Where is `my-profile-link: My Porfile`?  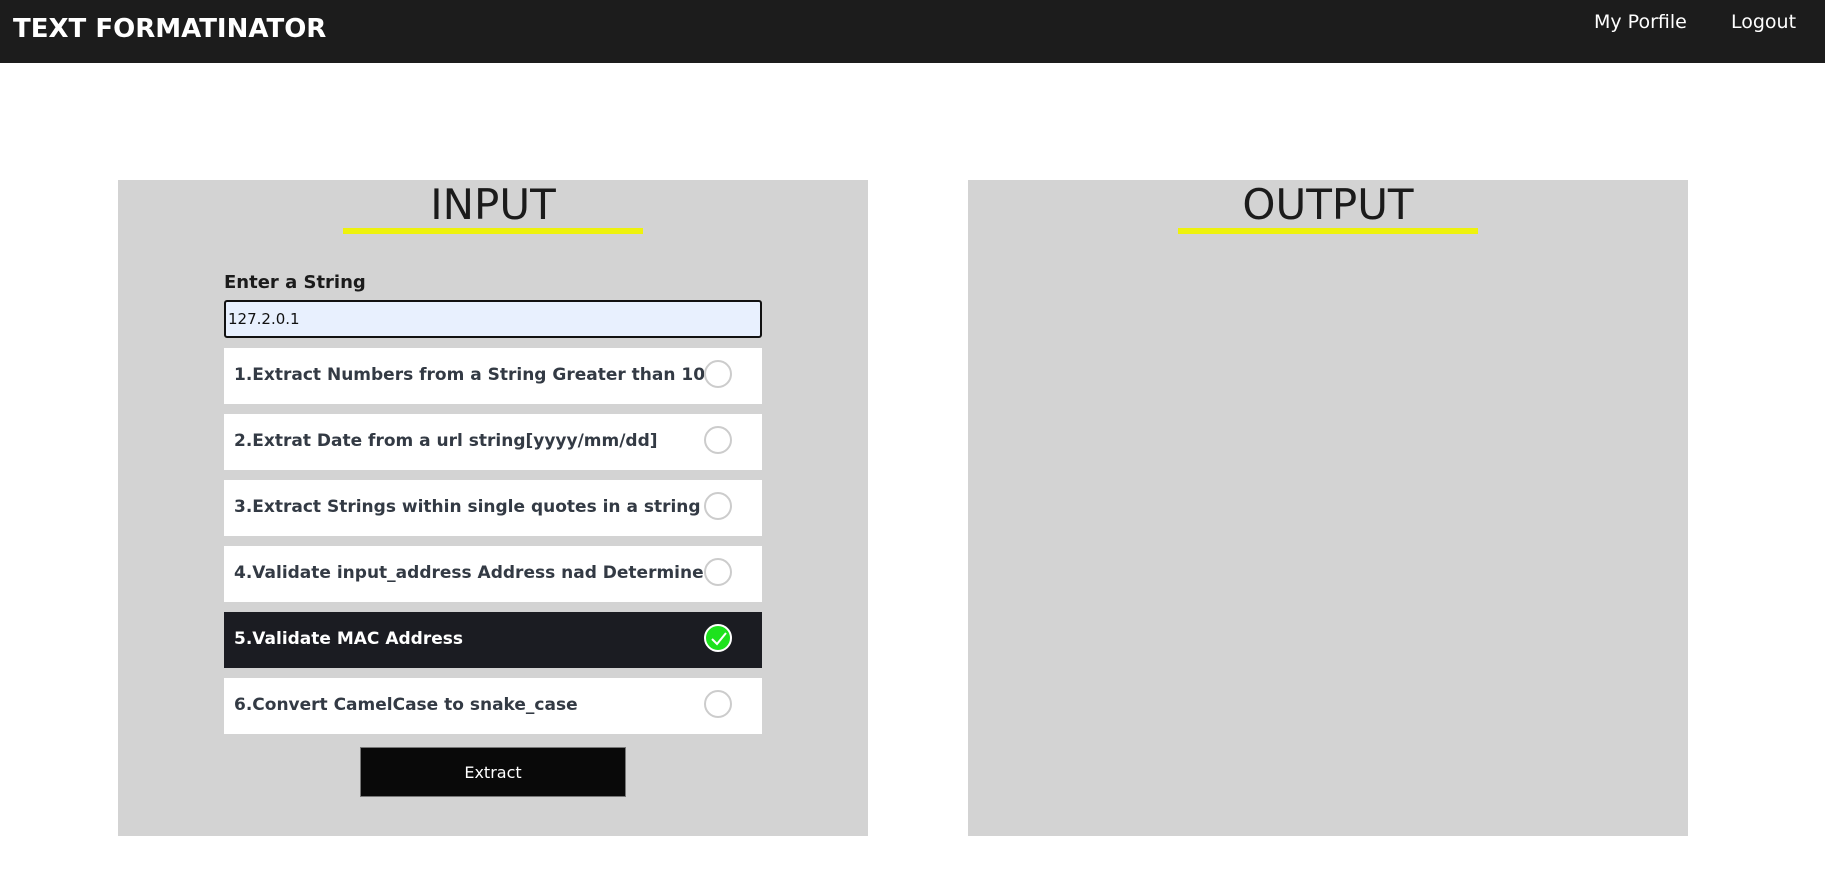
my-profile-link: My Porfile is located at coordinates (1640, 22).